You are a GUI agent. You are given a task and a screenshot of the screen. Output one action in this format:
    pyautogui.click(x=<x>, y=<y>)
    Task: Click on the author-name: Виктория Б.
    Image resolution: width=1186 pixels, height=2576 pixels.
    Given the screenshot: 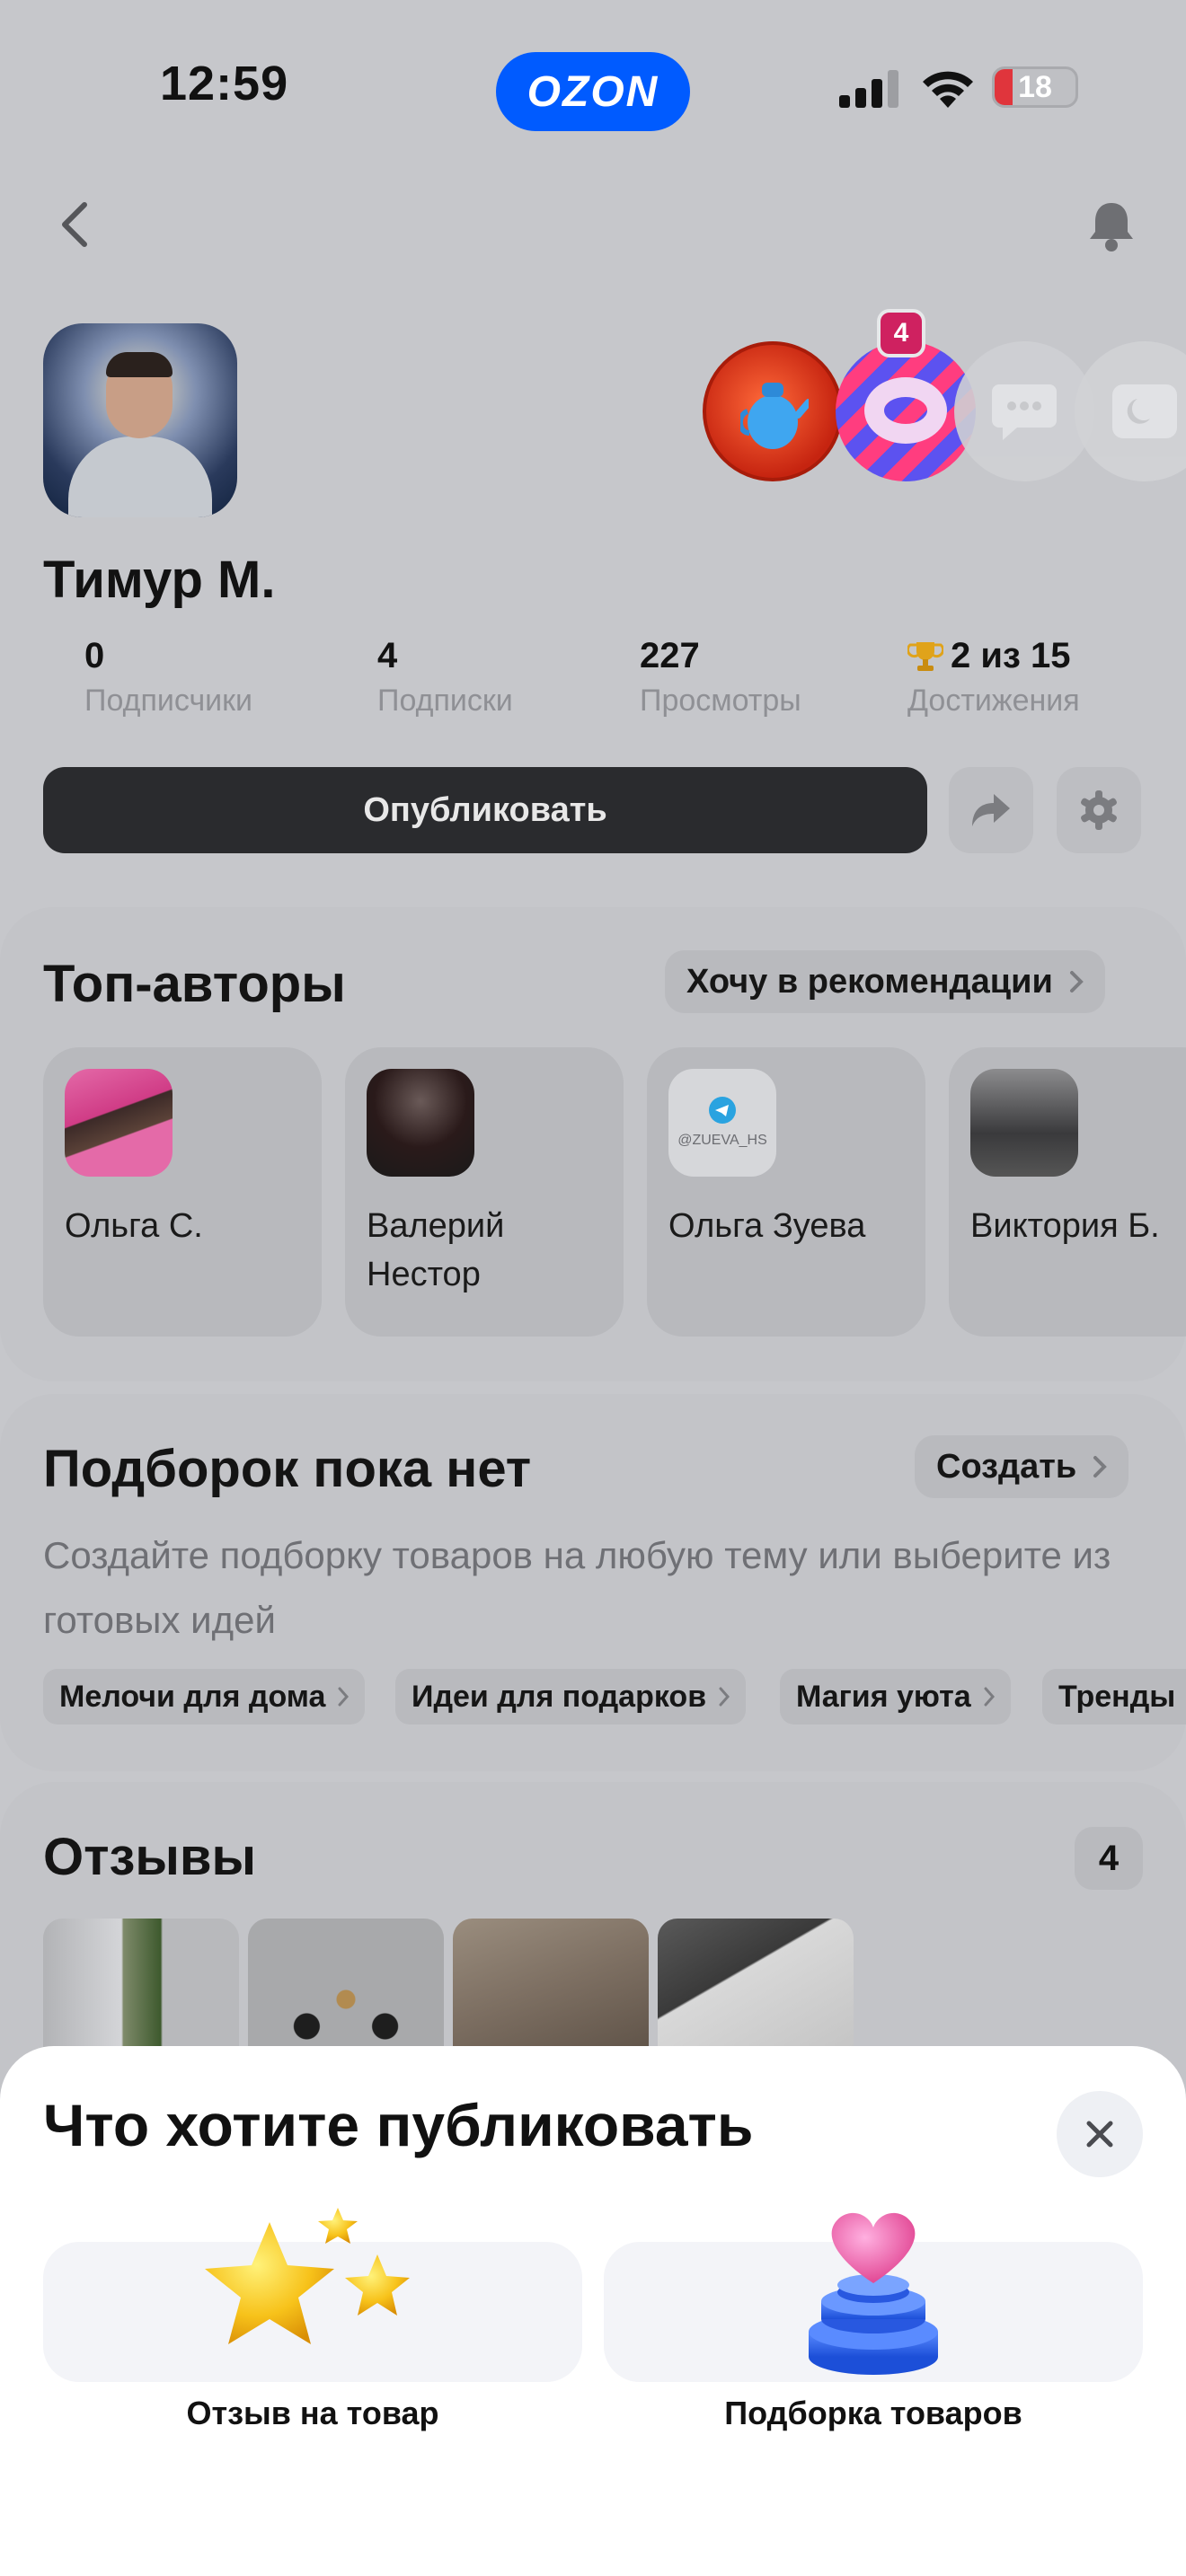 What is the action you would take?
    pyautogui.click(x=1065, y=1226)
    